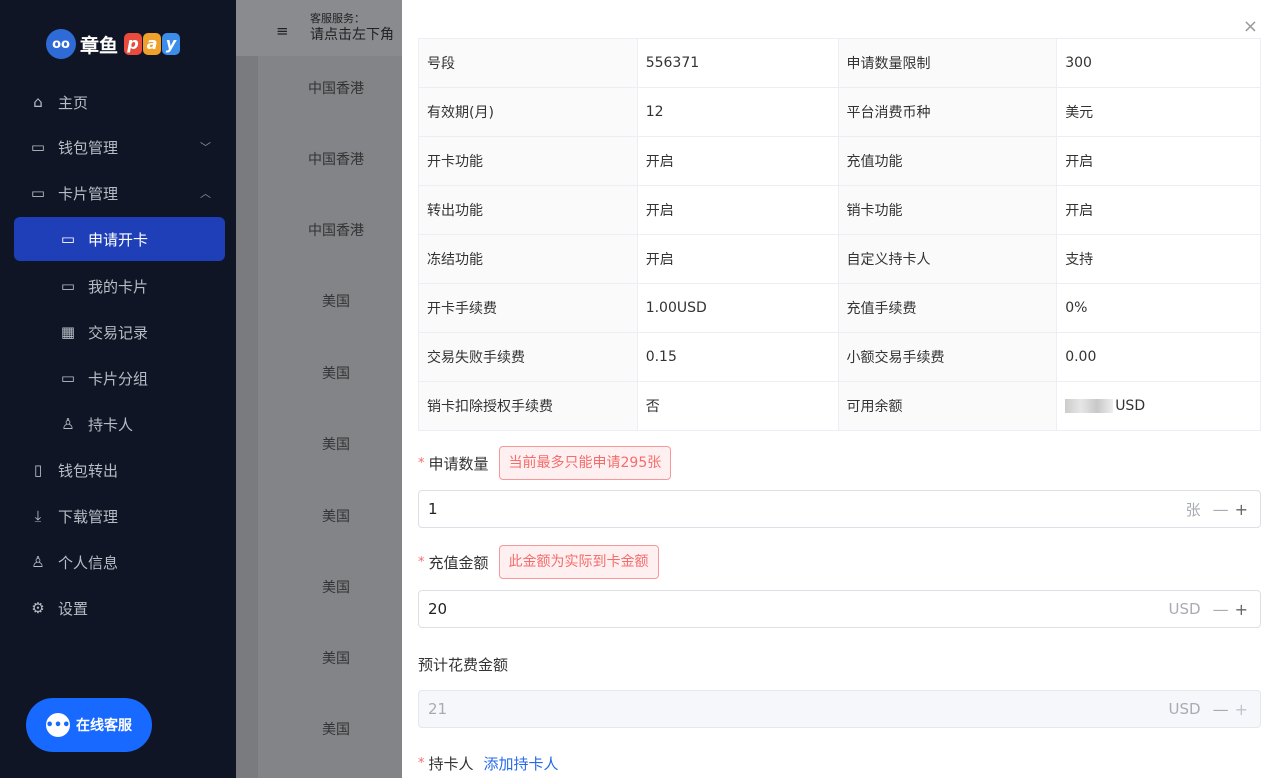 This screenshot has height=778, width=1280. What do you see at coordinates (88, 516) in the screenshot?
I see `sidebar-item-label: 下载管理` at bounding box center [88, 516].